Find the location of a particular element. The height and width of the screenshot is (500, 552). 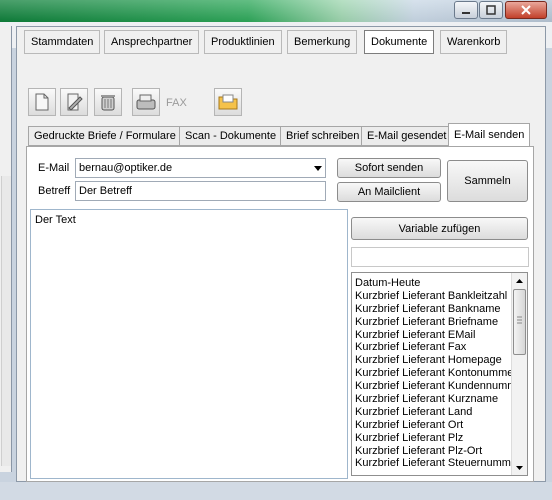

email-body-value: Der Text is located at coordinates (55, 220).